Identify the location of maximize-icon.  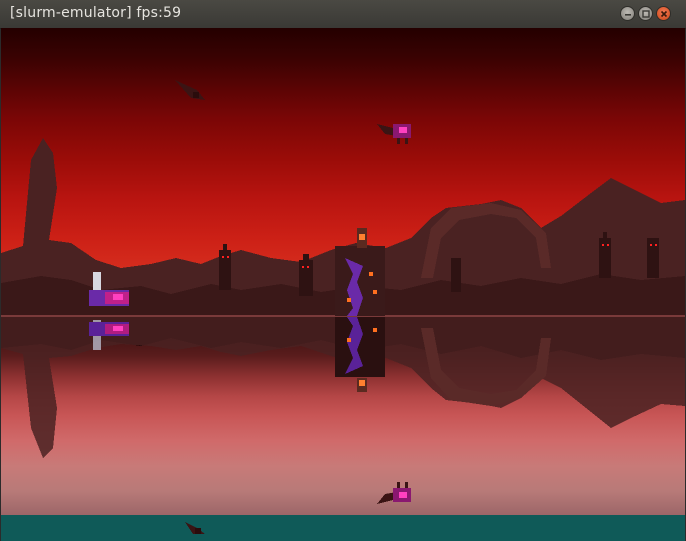
(646, 14).